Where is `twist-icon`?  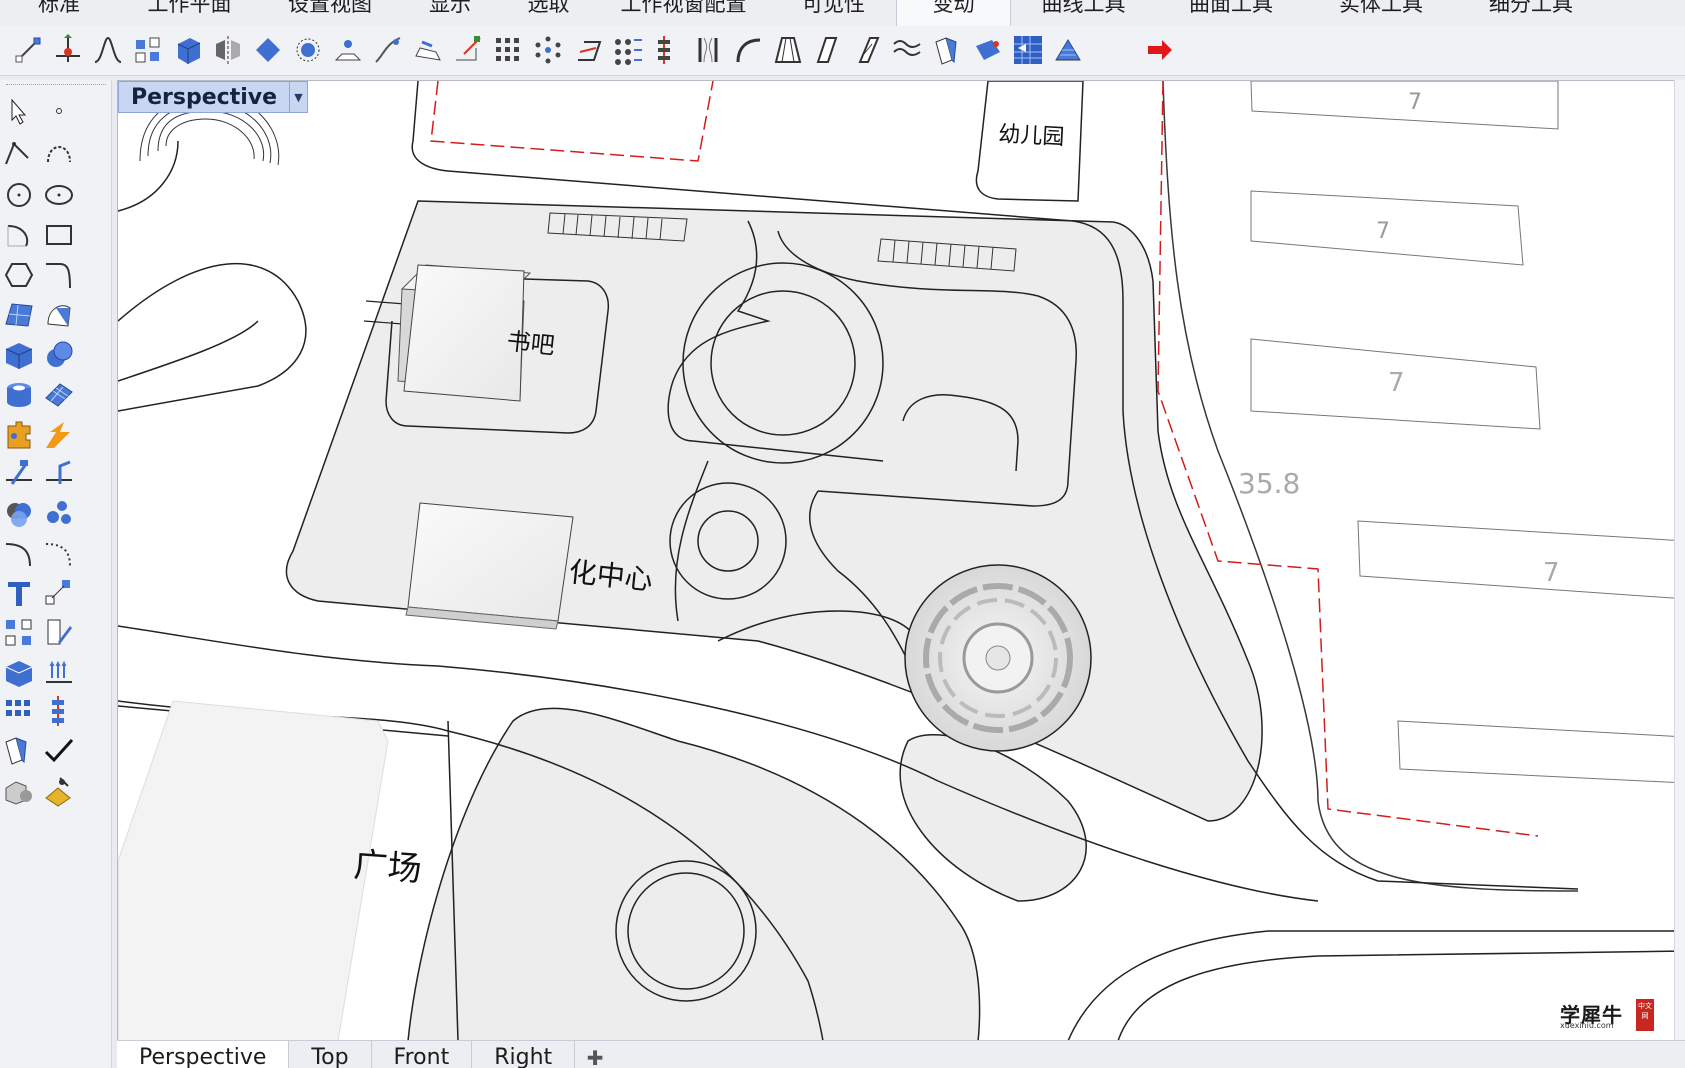
twist-icon is located at coordinates (428, 50).